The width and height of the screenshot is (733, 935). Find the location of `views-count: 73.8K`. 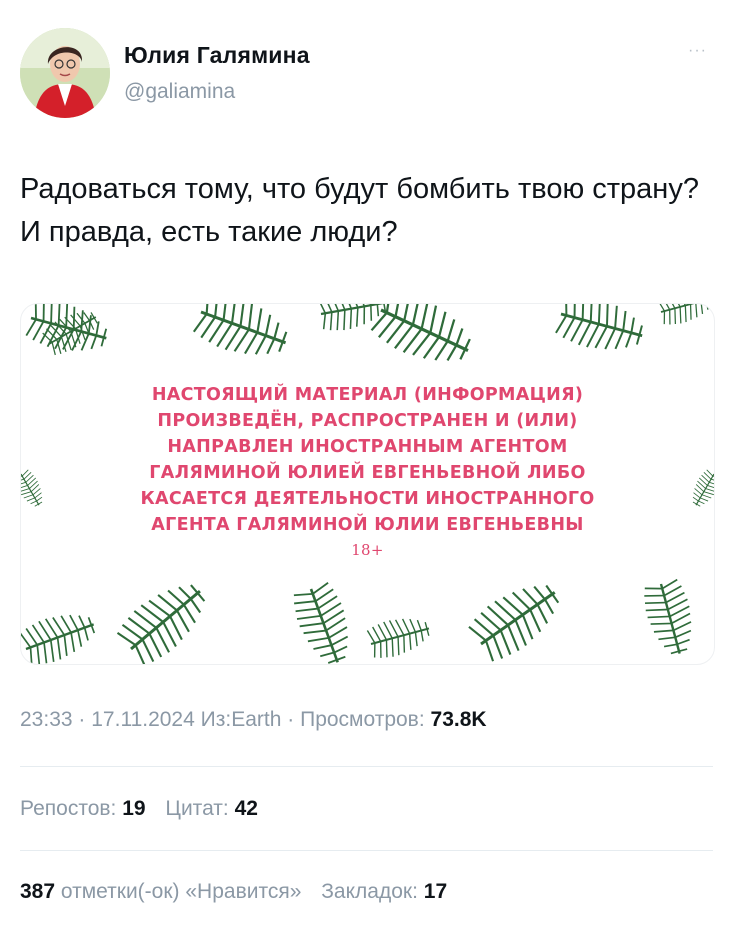

views-count: 73.8K is located at coordinates (459, 719).